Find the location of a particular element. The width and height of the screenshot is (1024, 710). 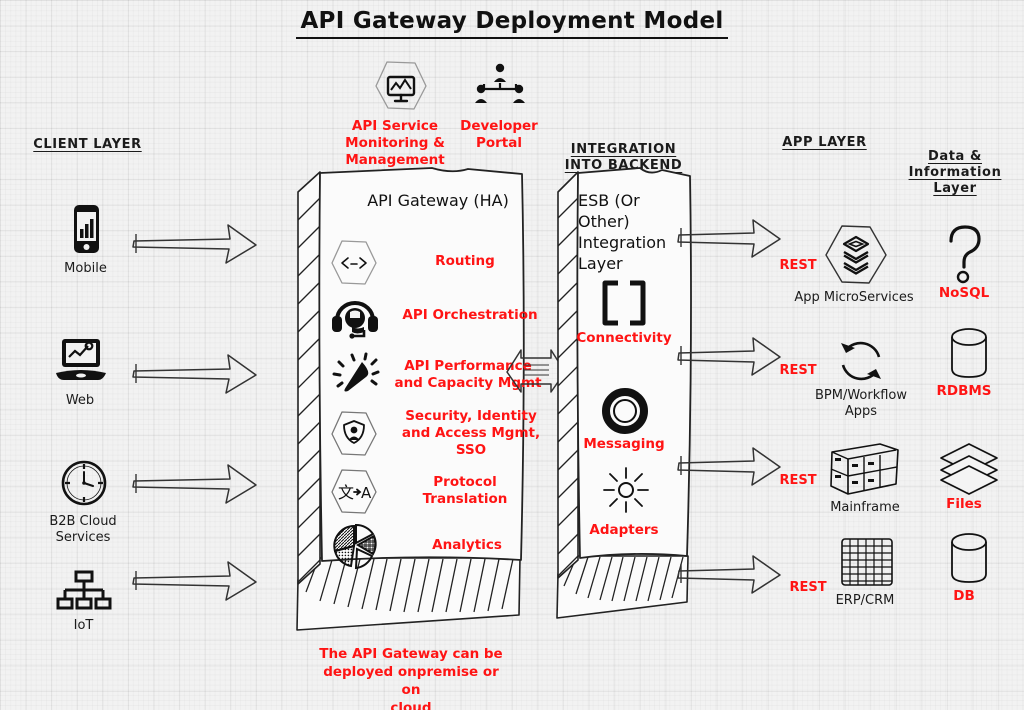

client-node-b2b-label: B2B Cloud Services is located at coordinates (83, 529).